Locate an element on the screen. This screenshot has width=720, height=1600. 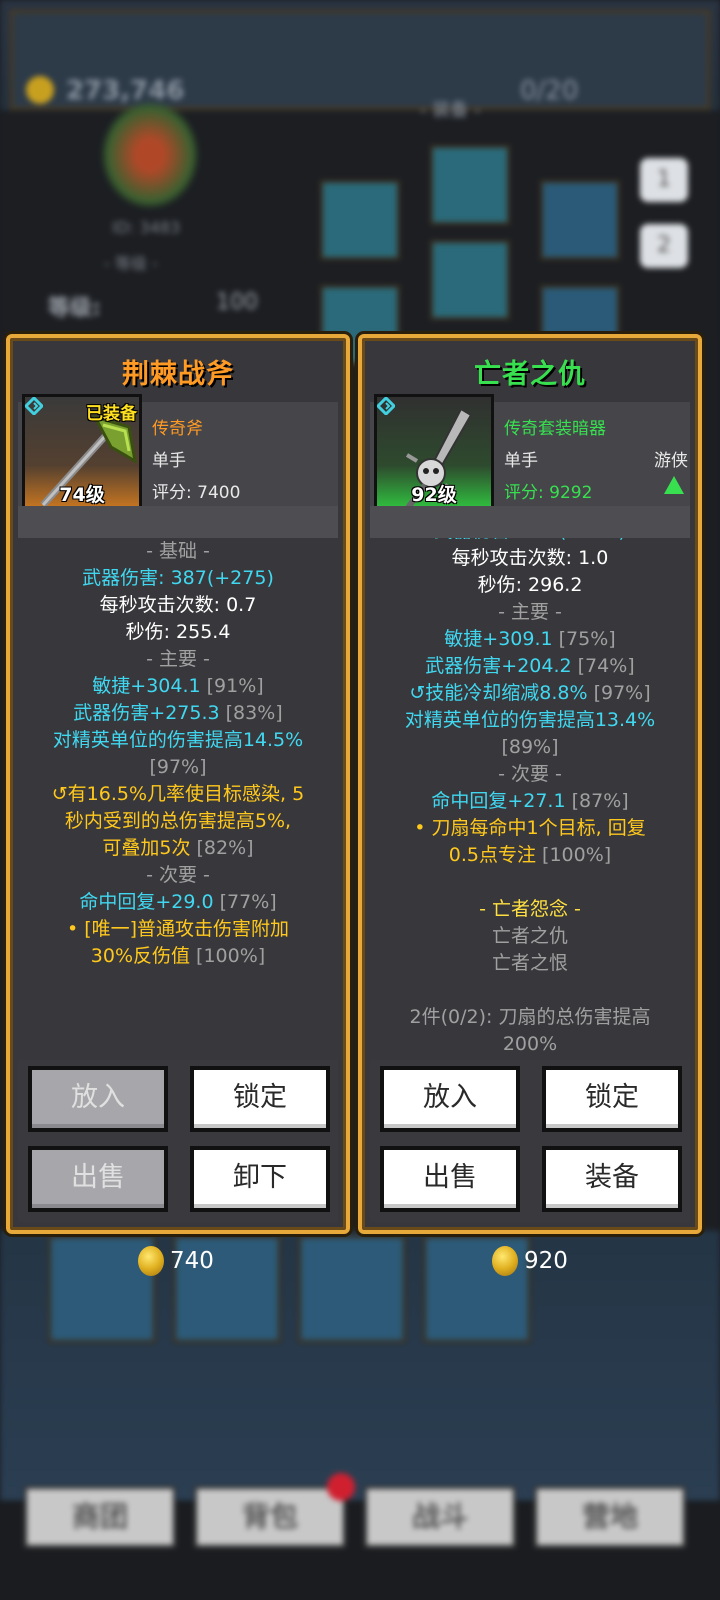
stat-line: 武器伤害+275.3 [83%] is located at coordinates (178, 713).